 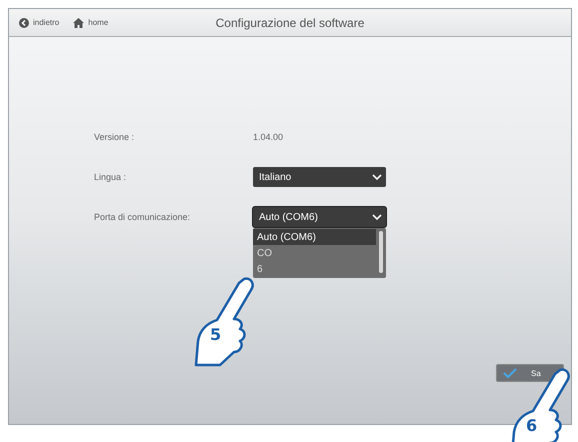 I want to click on field-label: Porta di comunicazione:, so click(x=142, y=217).